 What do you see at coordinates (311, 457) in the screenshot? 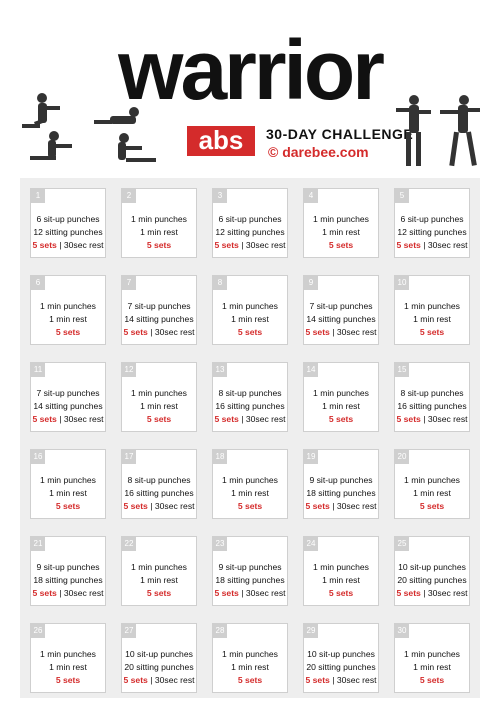
I see `day-number: 19` at bounding box center [311, 457].